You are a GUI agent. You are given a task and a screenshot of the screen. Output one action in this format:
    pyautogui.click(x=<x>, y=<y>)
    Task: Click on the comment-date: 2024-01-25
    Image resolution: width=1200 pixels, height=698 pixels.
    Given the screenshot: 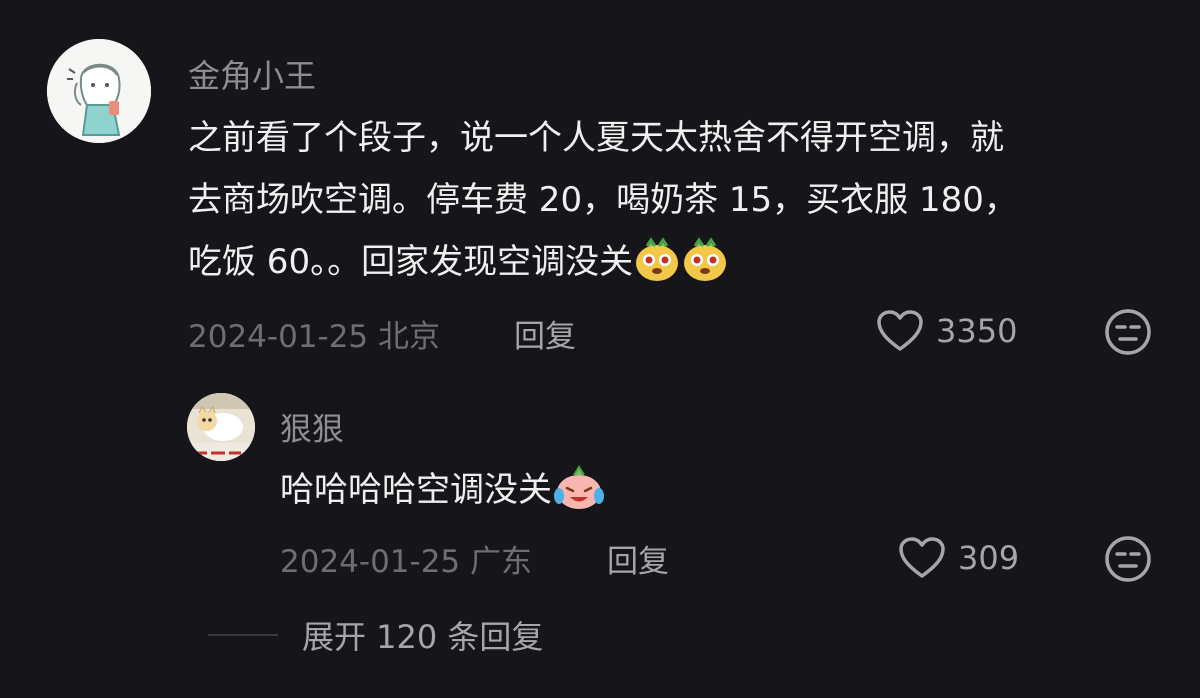 What is the action you would take?
    pyautogui.click(x=278, y=337)
    